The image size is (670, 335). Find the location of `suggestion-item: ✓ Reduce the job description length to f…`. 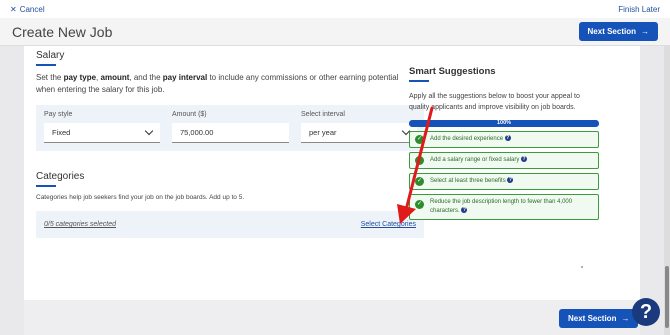

suggestion-item: ✓ Reduce the job description length to f… is located at coordinates (504, 207).